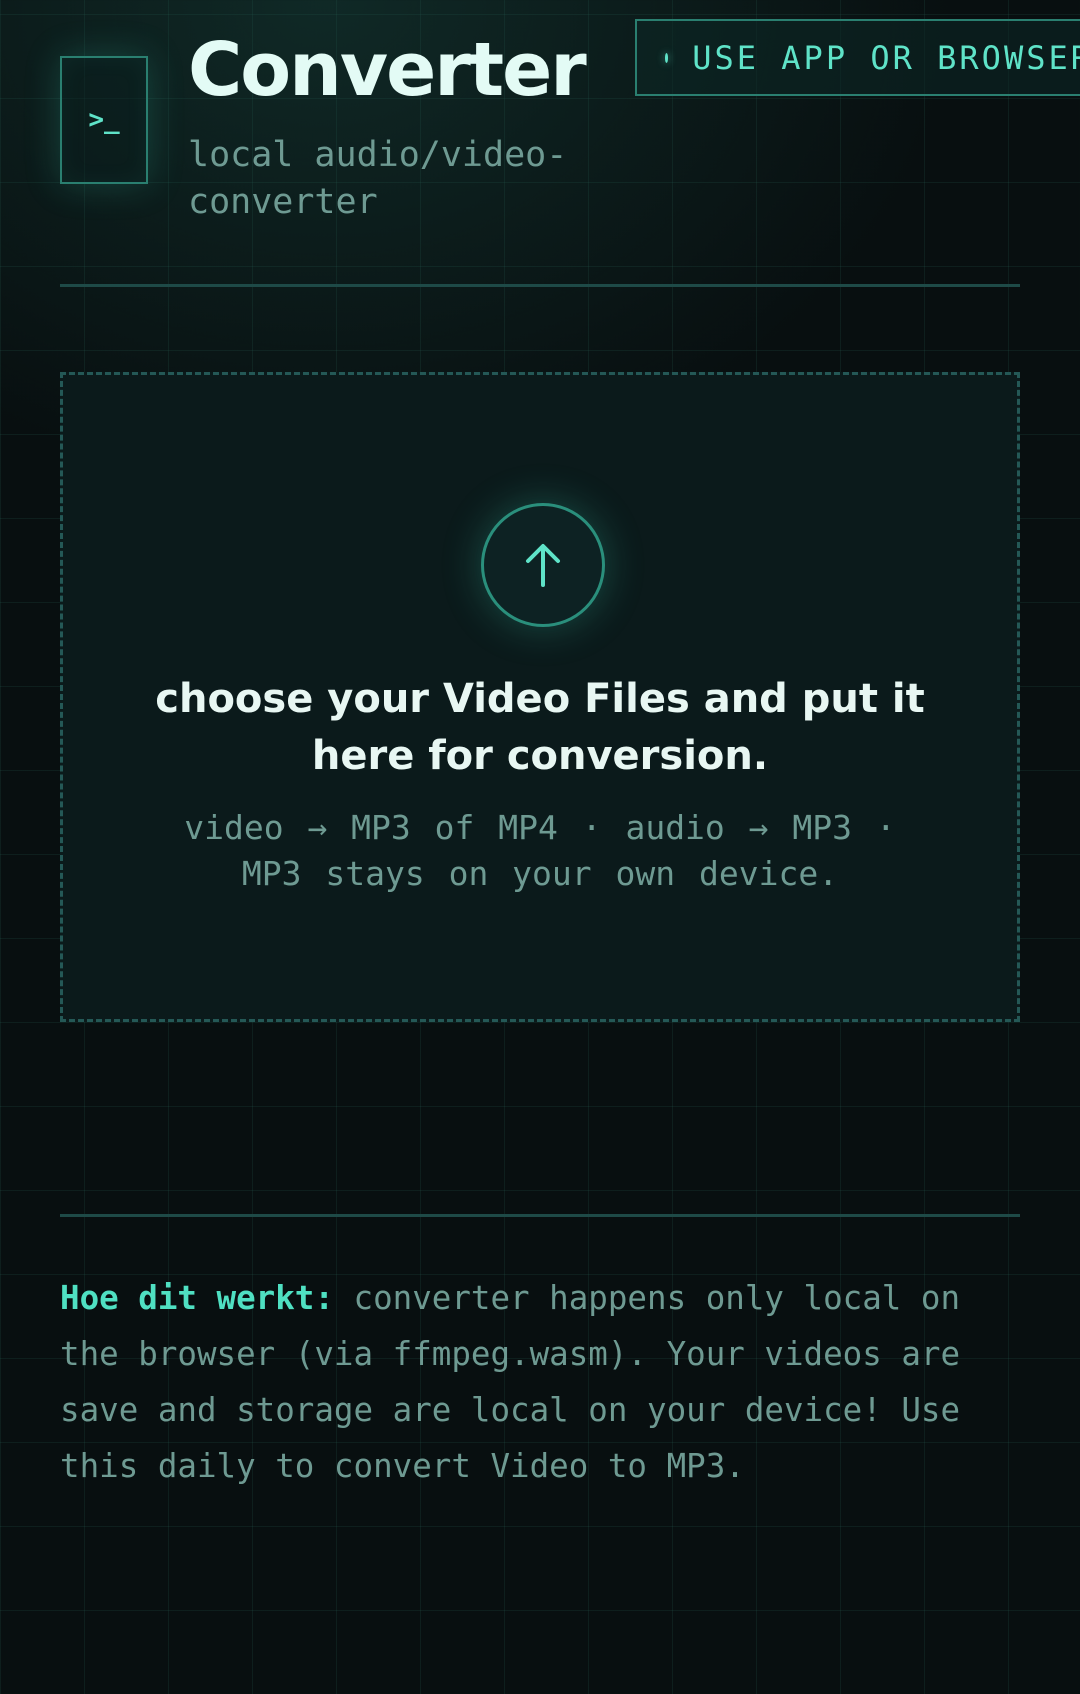 The width and height of the screenshot is (1080, 1694). What do you see at coordinates (540, 285) in the screenshot?
I see `header-divider` at bounding box center [540, 285].